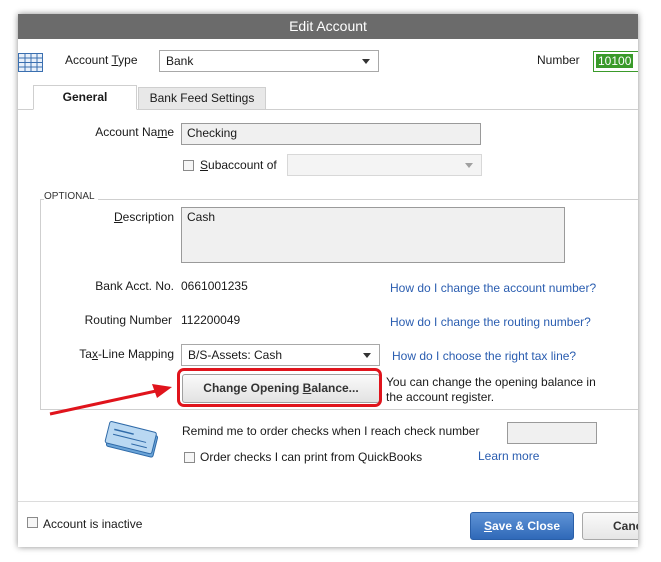 The width and height of the screenshot is (661, 562). What do you see at coordinates (311, 457) in the screenshot?
I see `order-checks-label: Order checks I can print from QuickBooks` at bounding box center [311, 457].